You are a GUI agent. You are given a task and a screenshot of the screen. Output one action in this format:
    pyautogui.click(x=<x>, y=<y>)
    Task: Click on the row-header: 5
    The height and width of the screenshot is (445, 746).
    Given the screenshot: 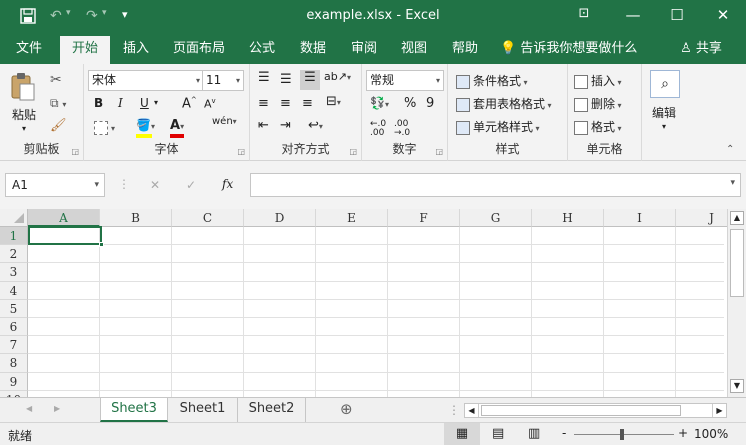 What is the action you would take?
    pyautogui.click(x=14, y=308)
    